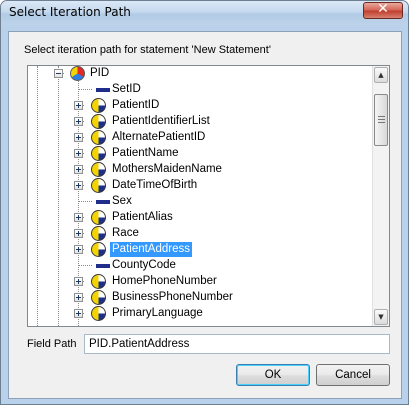 Image resolution: width=409 pixels, height=405 pixels. I want to click on scroll-down-icon: ▼, so click(381, 317).